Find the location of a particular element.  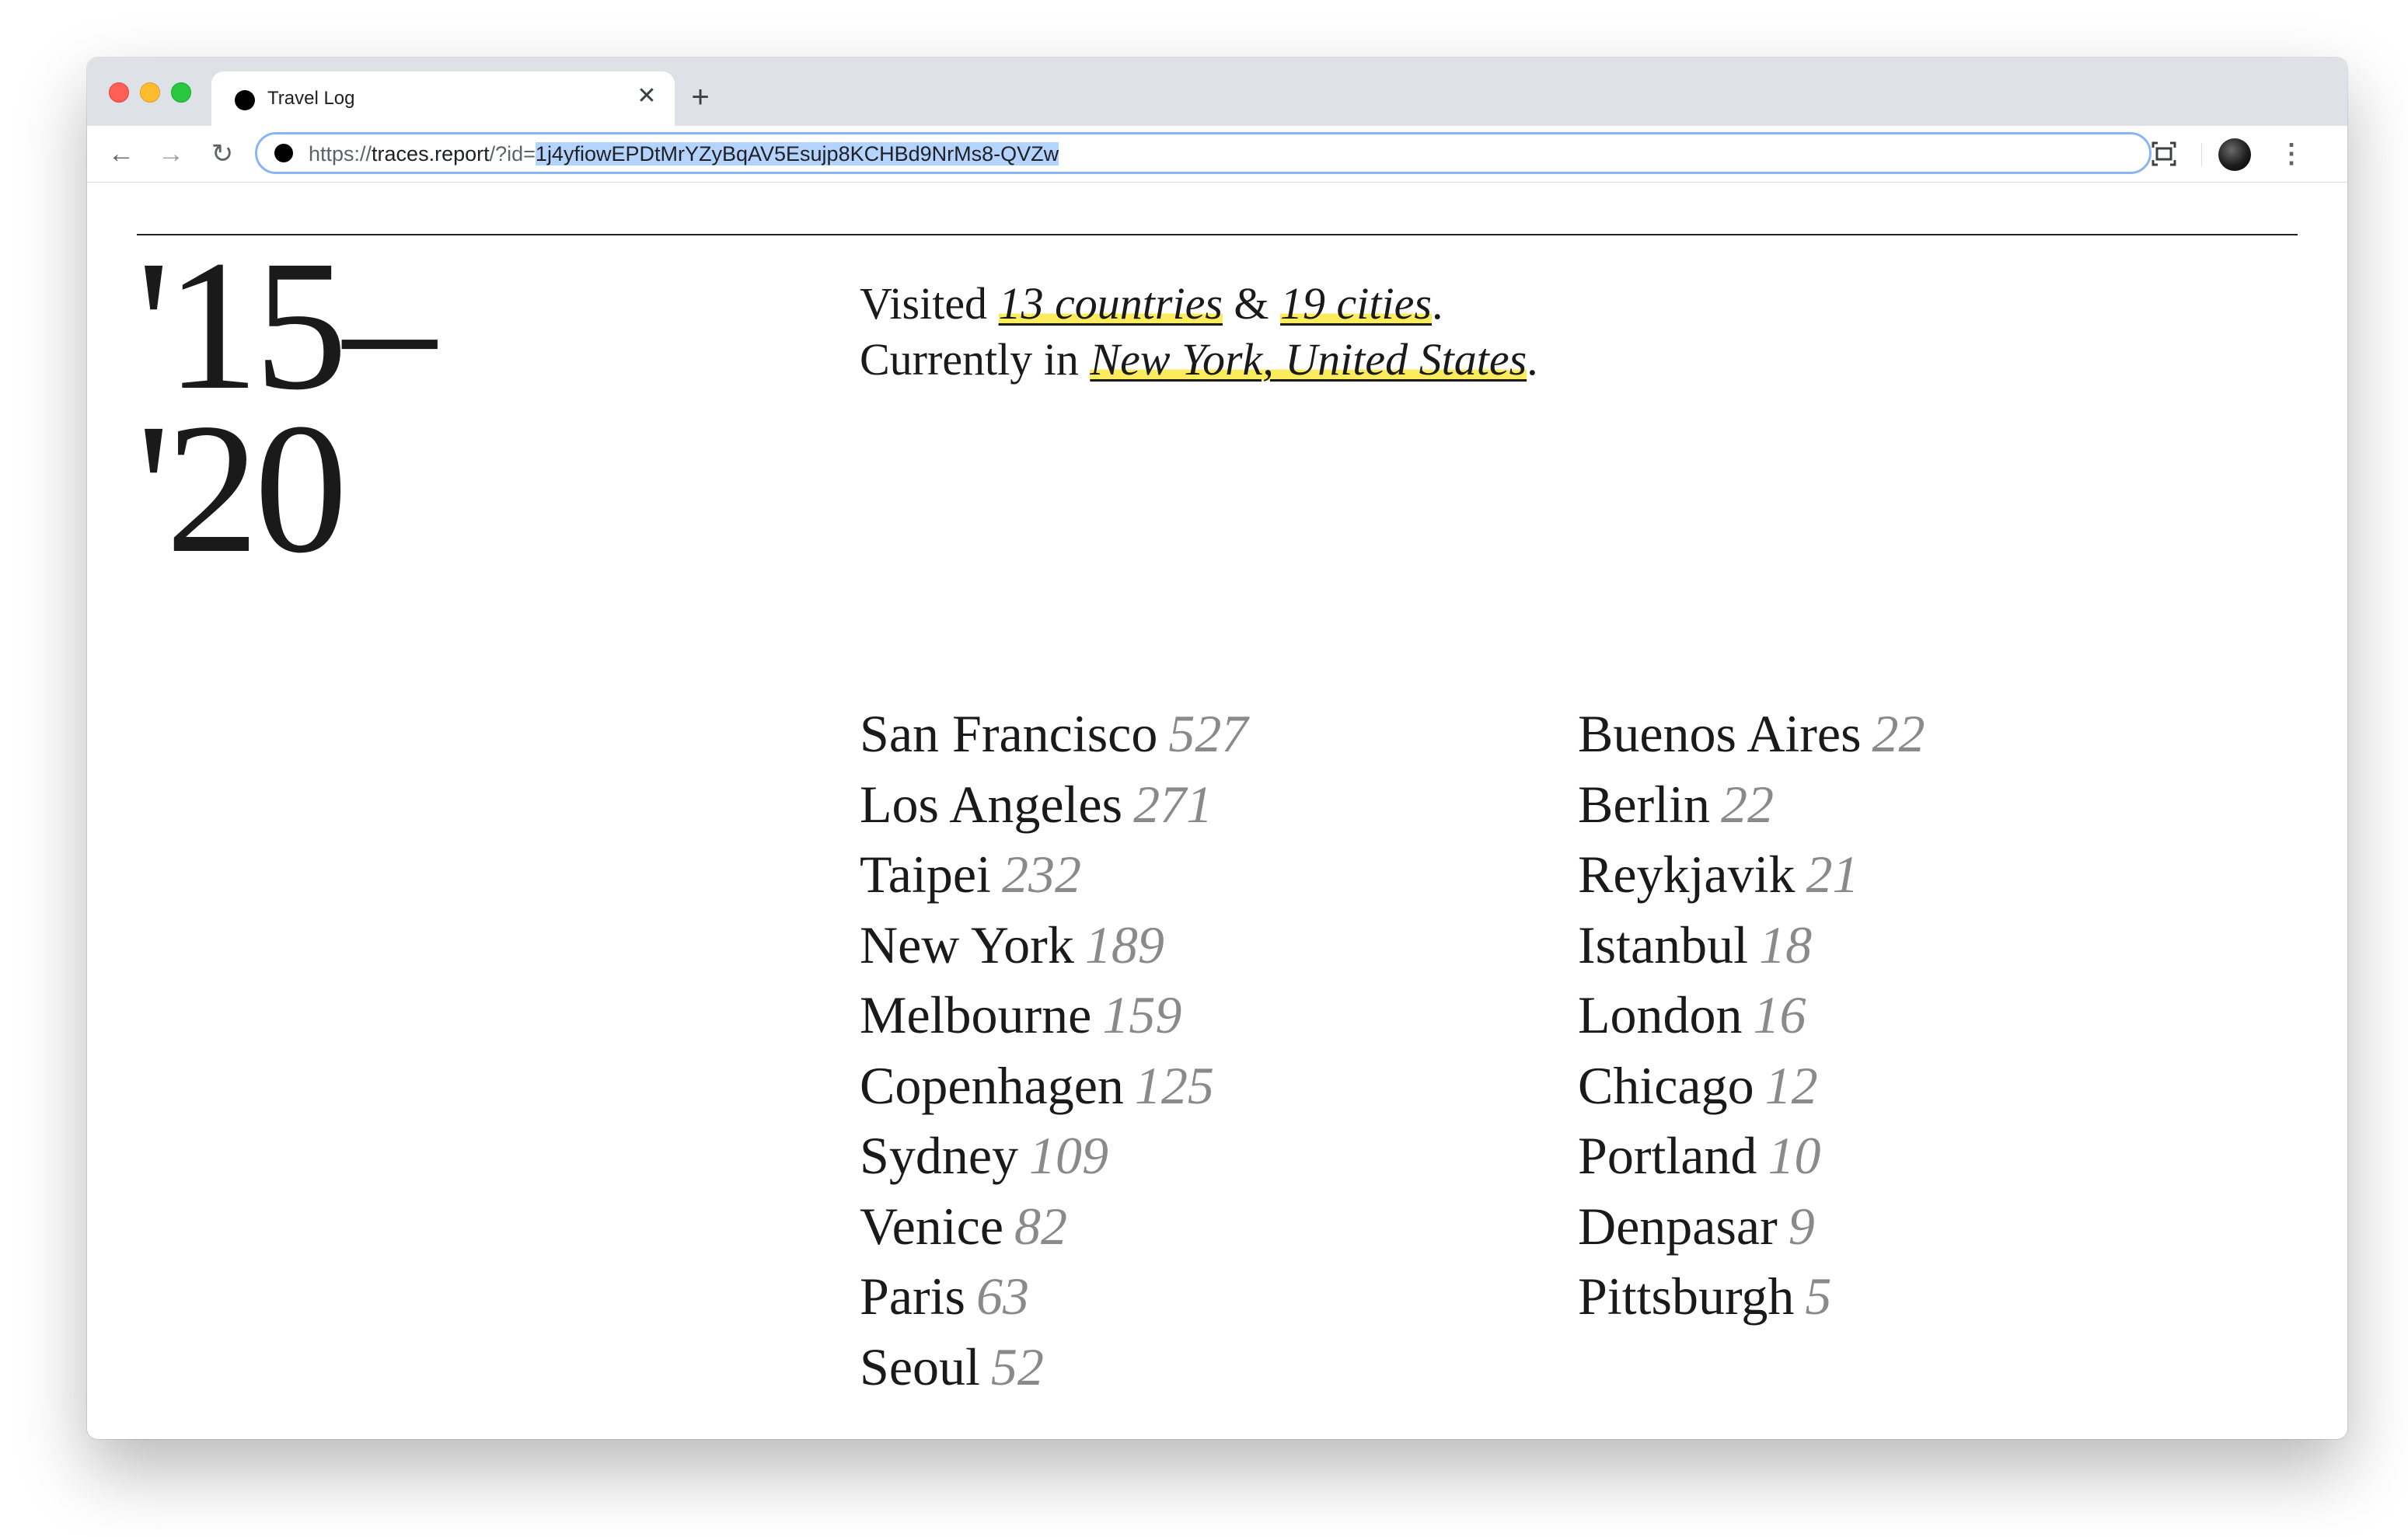

forward-button: → is located at coordinates (171, 154).